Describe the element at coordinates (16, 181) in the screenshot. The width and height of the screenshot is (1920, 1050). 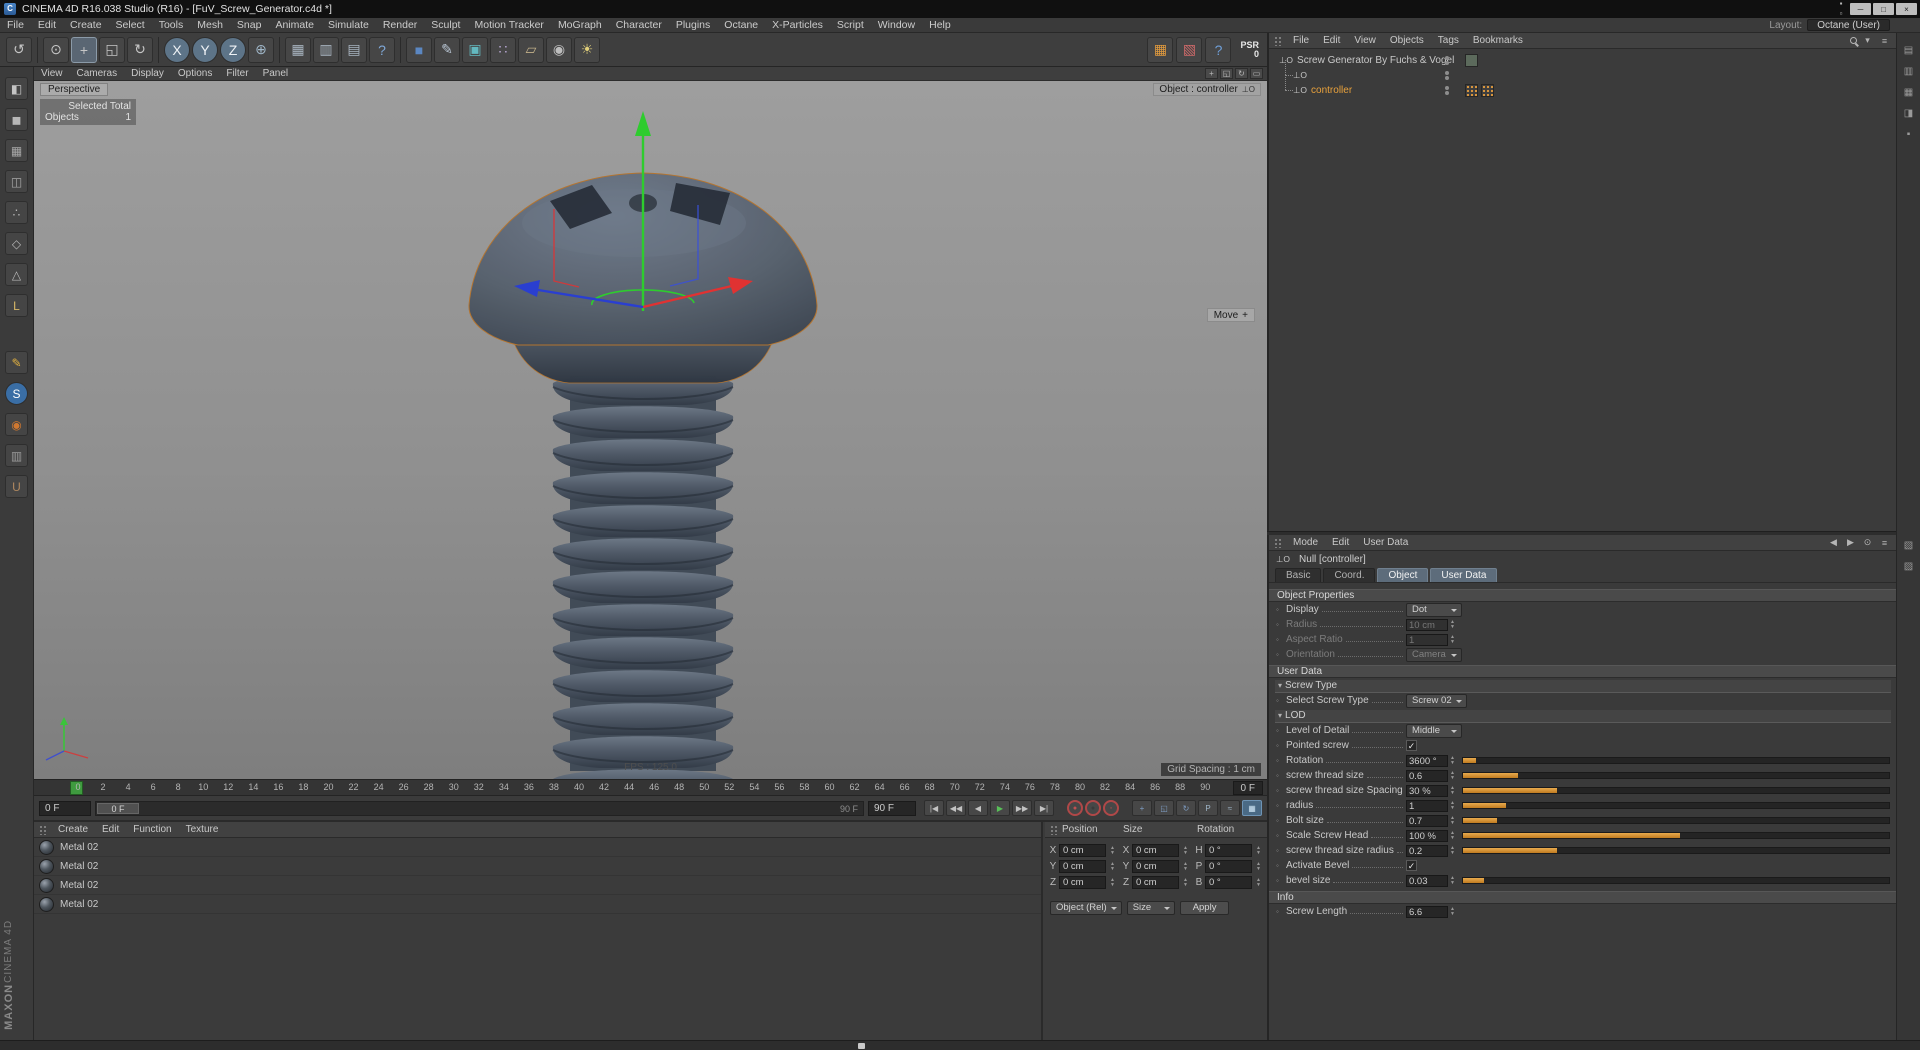
I see `workplane-mode-icon: ◫` at that location.